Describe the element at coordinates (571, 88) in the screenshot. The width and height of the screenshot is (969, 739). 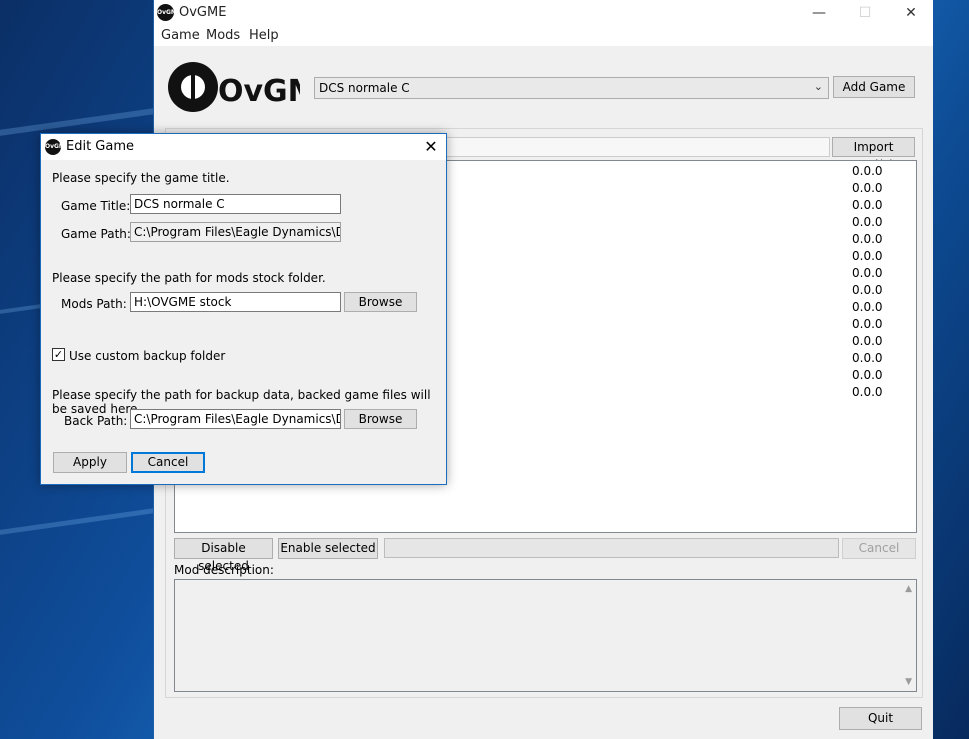
I see `game-select: DCS normale C ⌄` at that location.